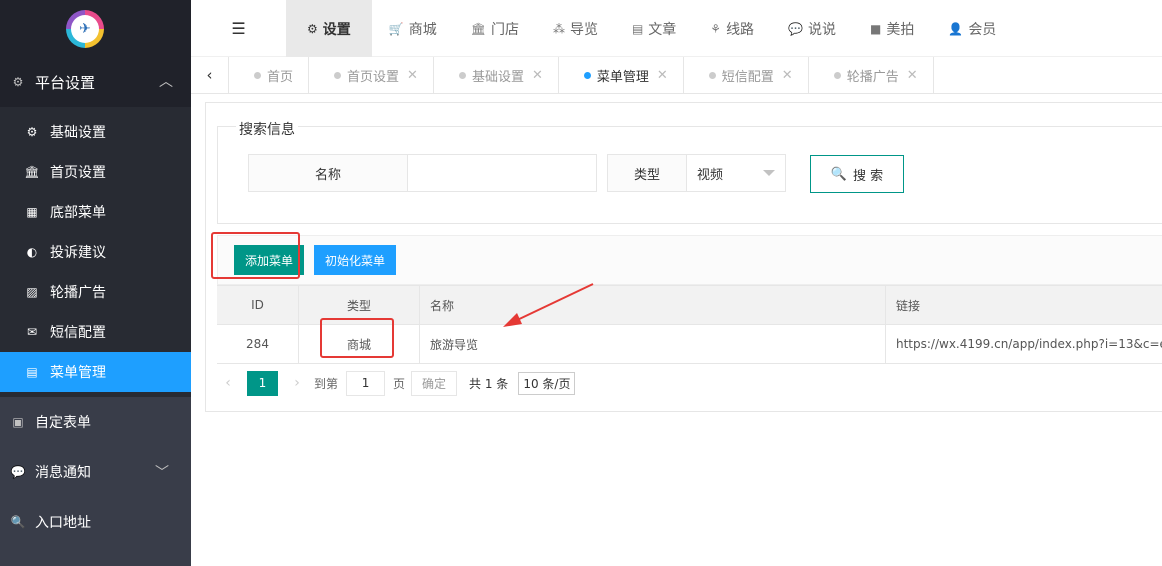 This screenshot has height=566, width=1162. What do you see at coordinates (18, 422) in the screenshot?
I see `archive-icon: ▣` at bounding box center [18, 422].